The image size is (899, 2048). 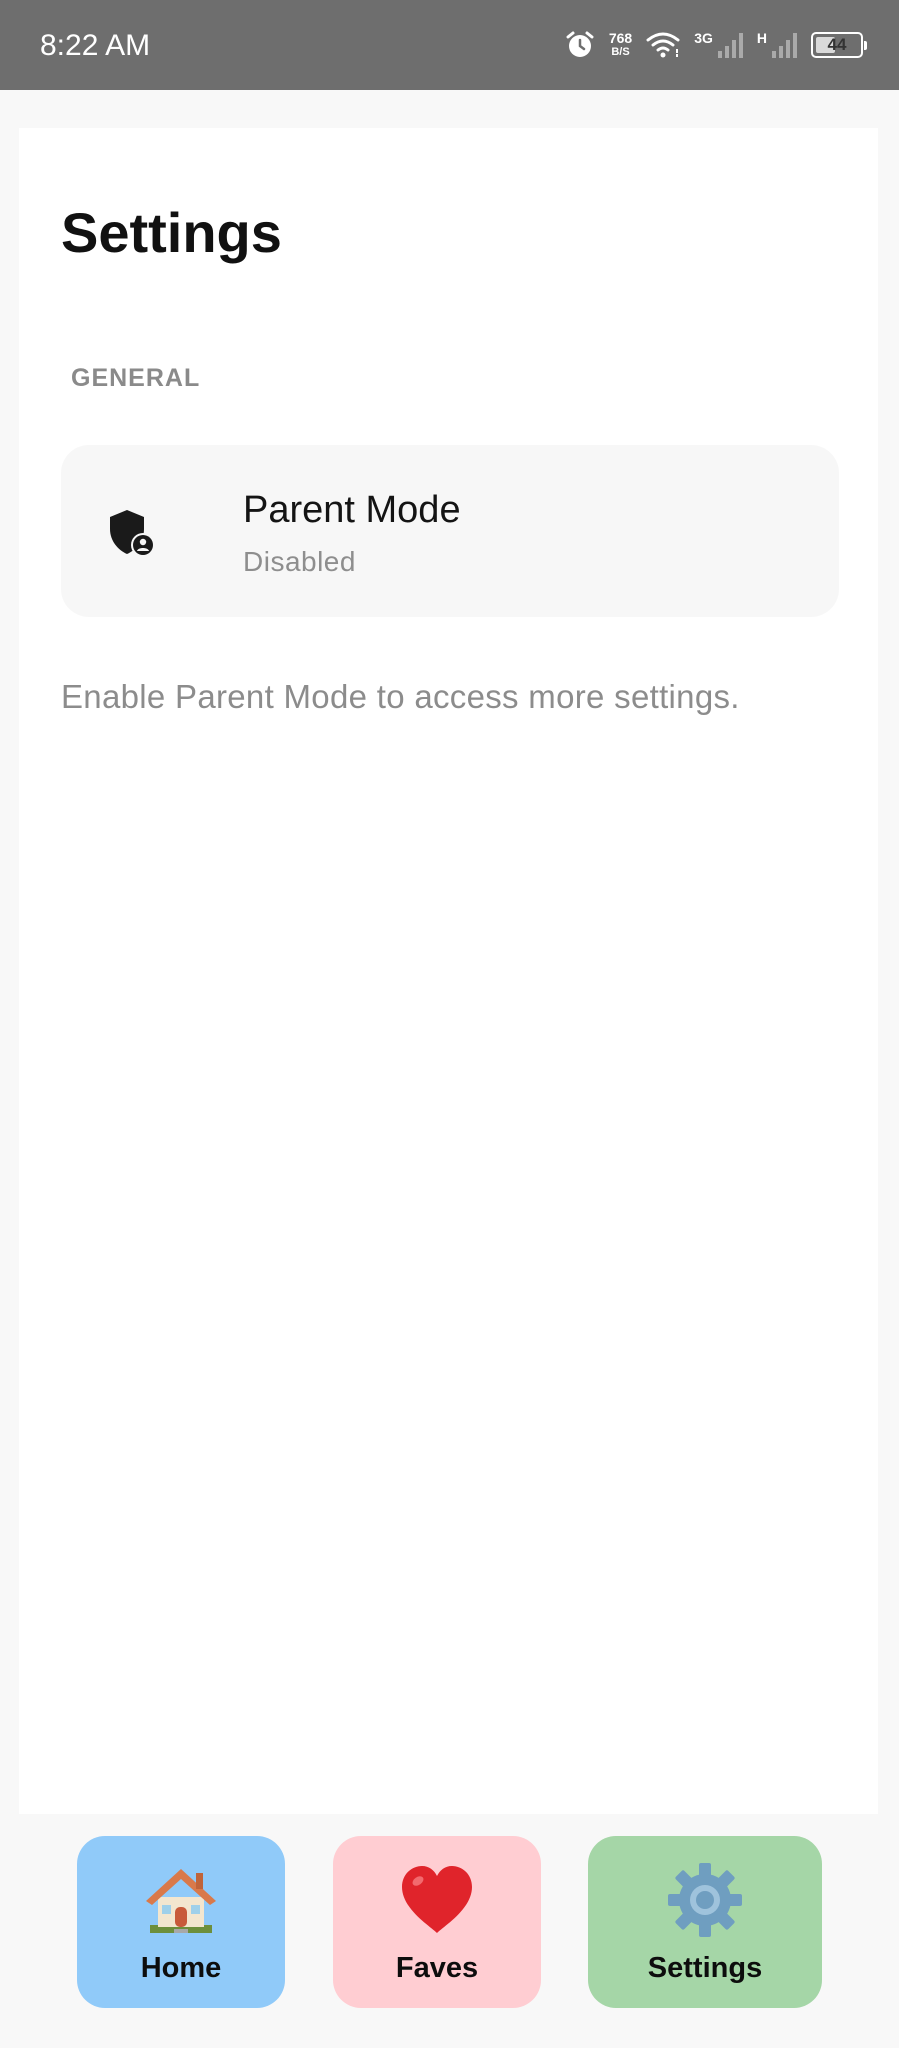 What do you see at coordinates (705, 1968) in the screenshot?
I see `nav-settings-label: Settings` at bounding box center [705, 1968].